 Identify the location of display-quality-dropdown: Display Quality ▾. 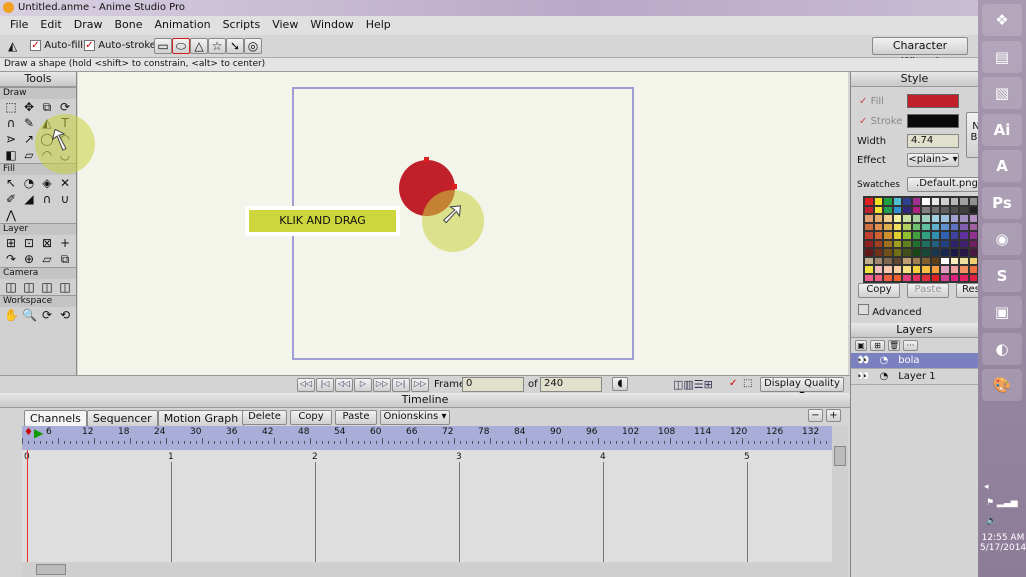
(802, 388).